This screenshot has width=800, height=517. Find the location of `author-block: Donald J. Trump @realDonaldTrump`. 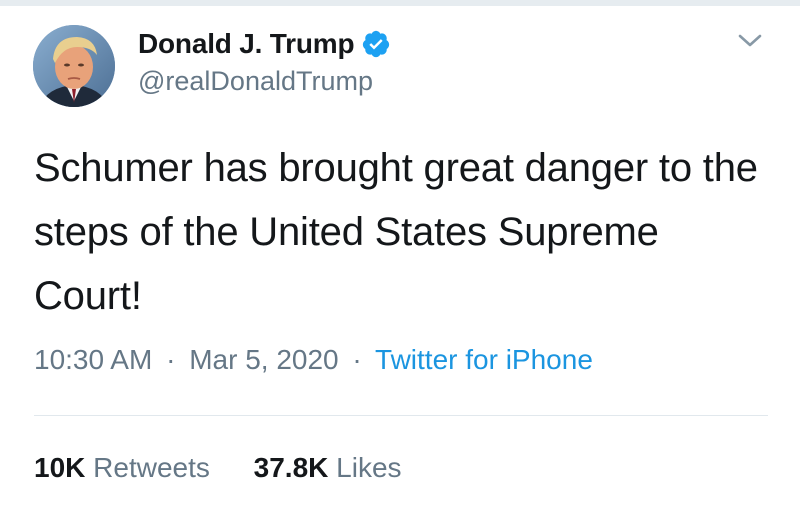

author-block: Donald J. Trump @realDonaldTrump is located at coordinates (264, 61).